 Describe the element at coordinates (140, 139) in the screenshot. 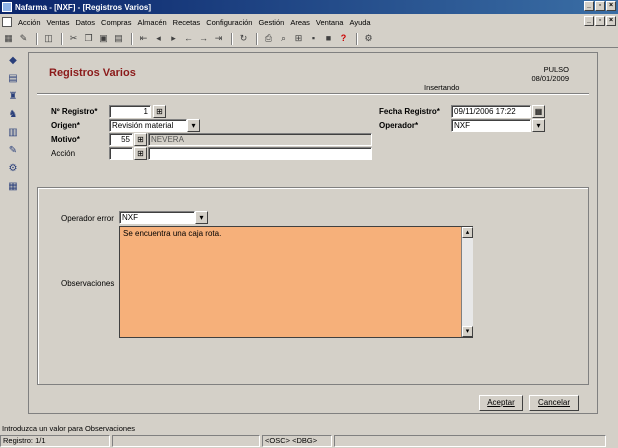

I see `motivo-lookup-button: ⊞` at that location.